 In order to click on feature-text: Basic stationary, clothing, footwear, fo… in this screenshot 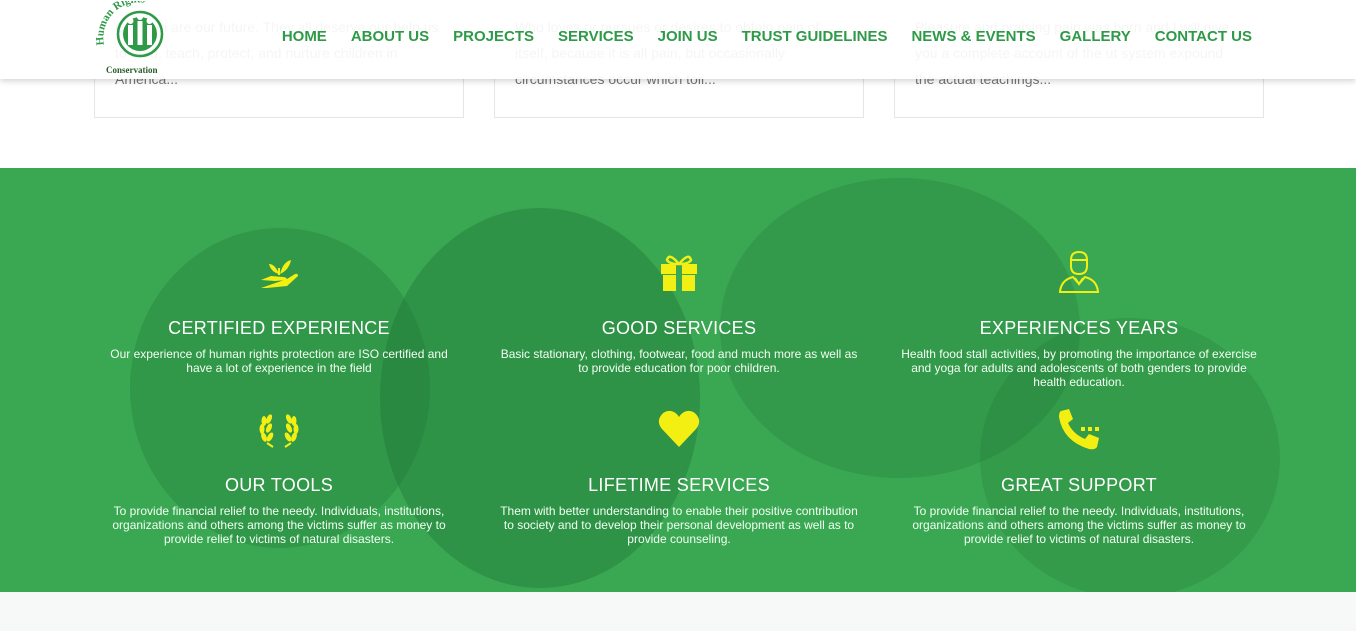, I will do `click(679, 361)`.